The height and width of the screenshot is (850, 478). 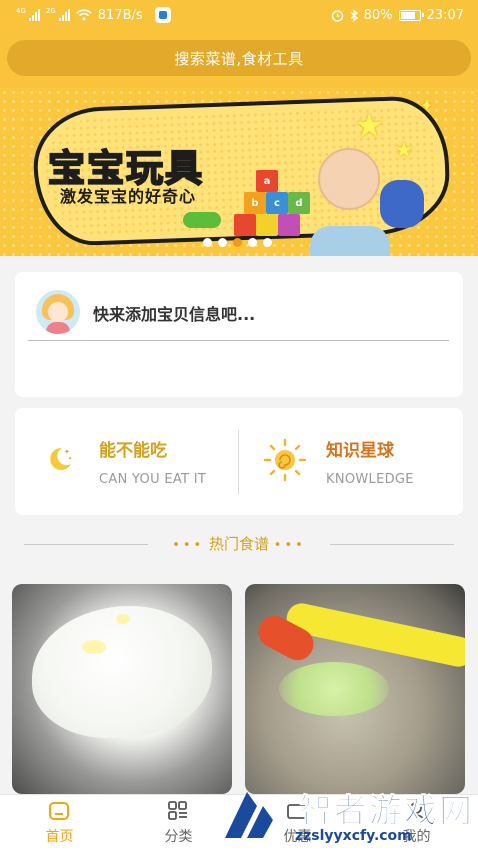 I want to click on section-title: 热门食谱, so click(x=238, y=544).